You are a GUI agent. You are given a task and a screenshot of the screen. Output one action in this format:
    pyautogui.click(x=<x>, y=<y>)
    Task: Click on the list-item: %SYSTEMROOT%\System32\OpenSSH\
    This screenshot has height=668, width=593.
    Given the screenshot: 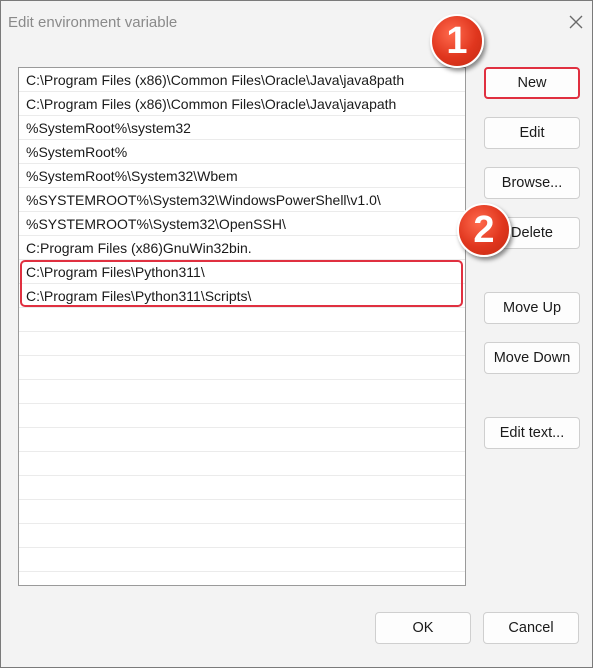 What is the action you would take?
    pyautogui.click(x=242, y=224)
    